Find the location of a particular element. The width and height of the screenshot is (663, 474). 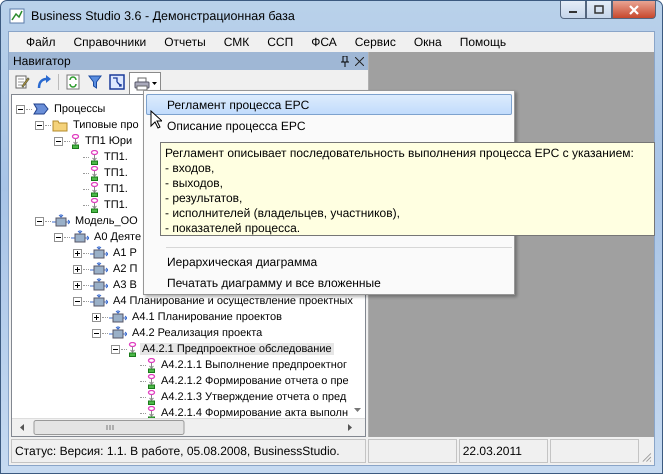

menu-item: Иерархическая диаграмма is located at coordinates (329, 261).